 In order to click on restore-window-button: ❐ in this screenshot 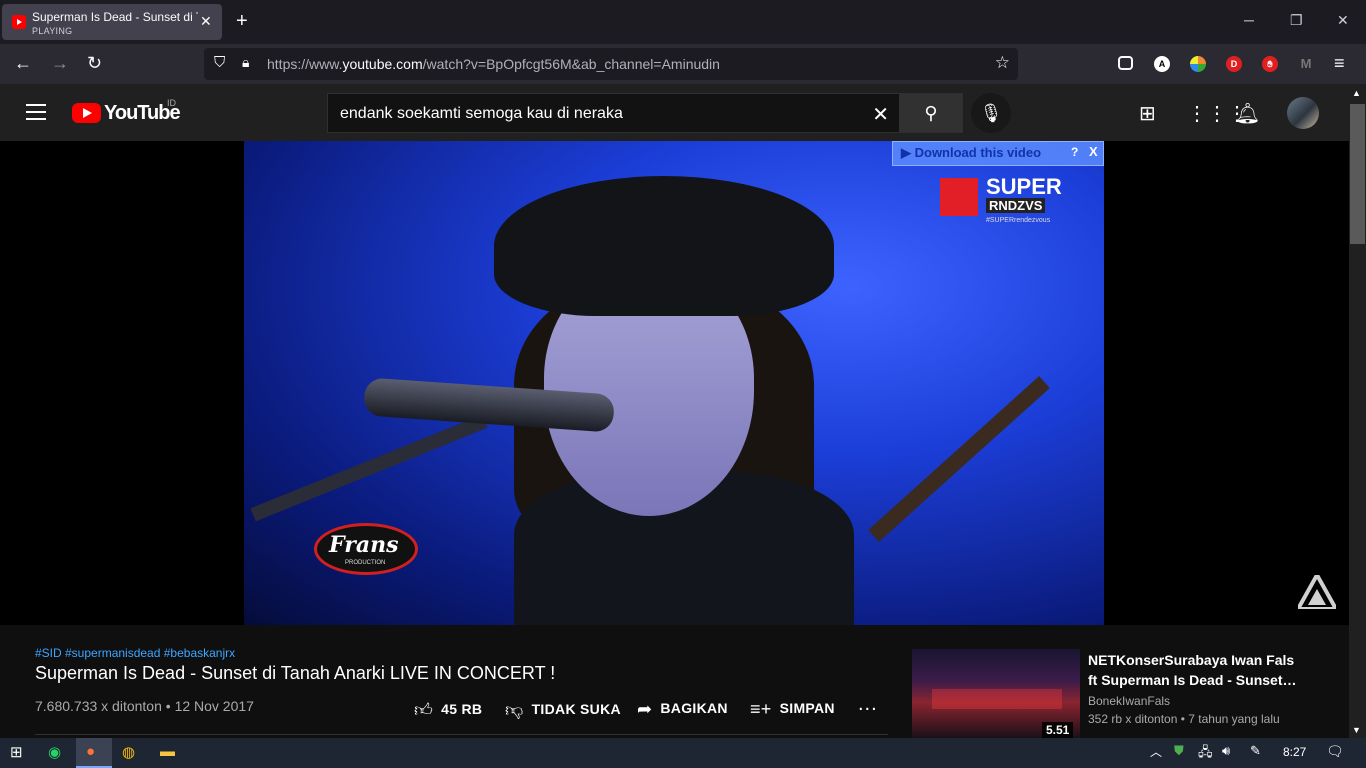, I will do `click(1296, 20)`.